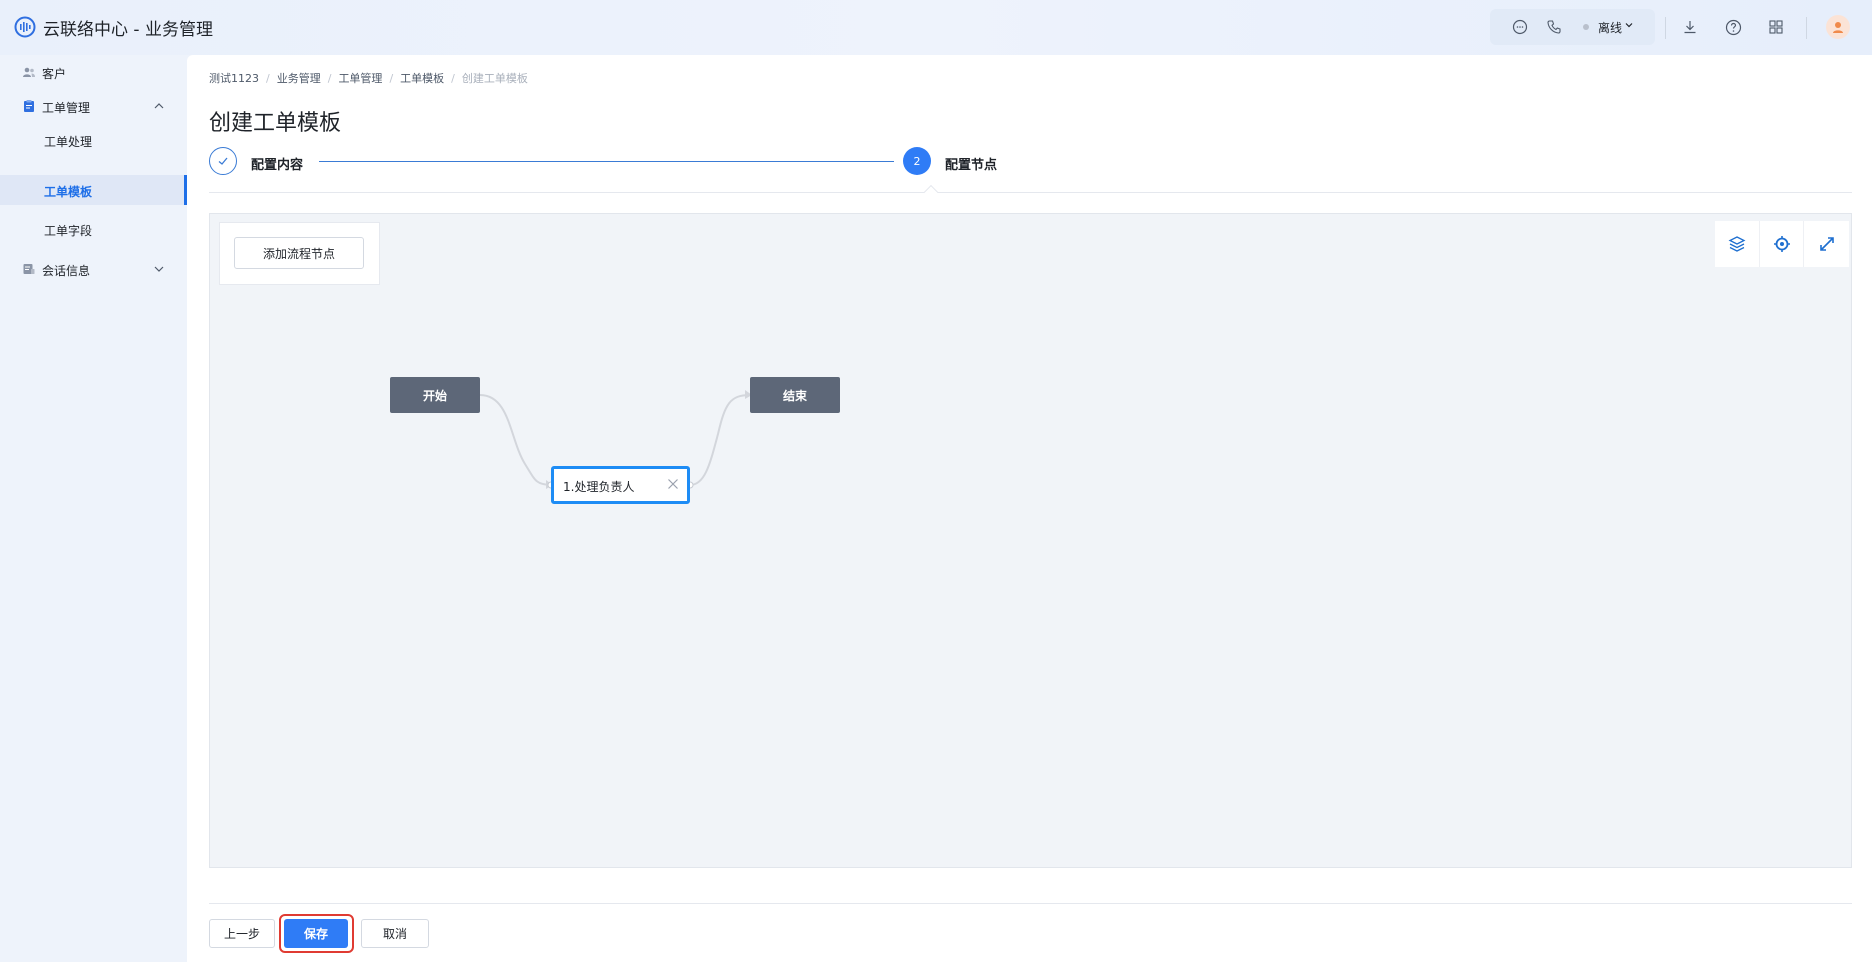  Describe the element at coordinates (1030, 173) in the screenshot. I see `steps: 配置内容 2 配置节点` at that location.